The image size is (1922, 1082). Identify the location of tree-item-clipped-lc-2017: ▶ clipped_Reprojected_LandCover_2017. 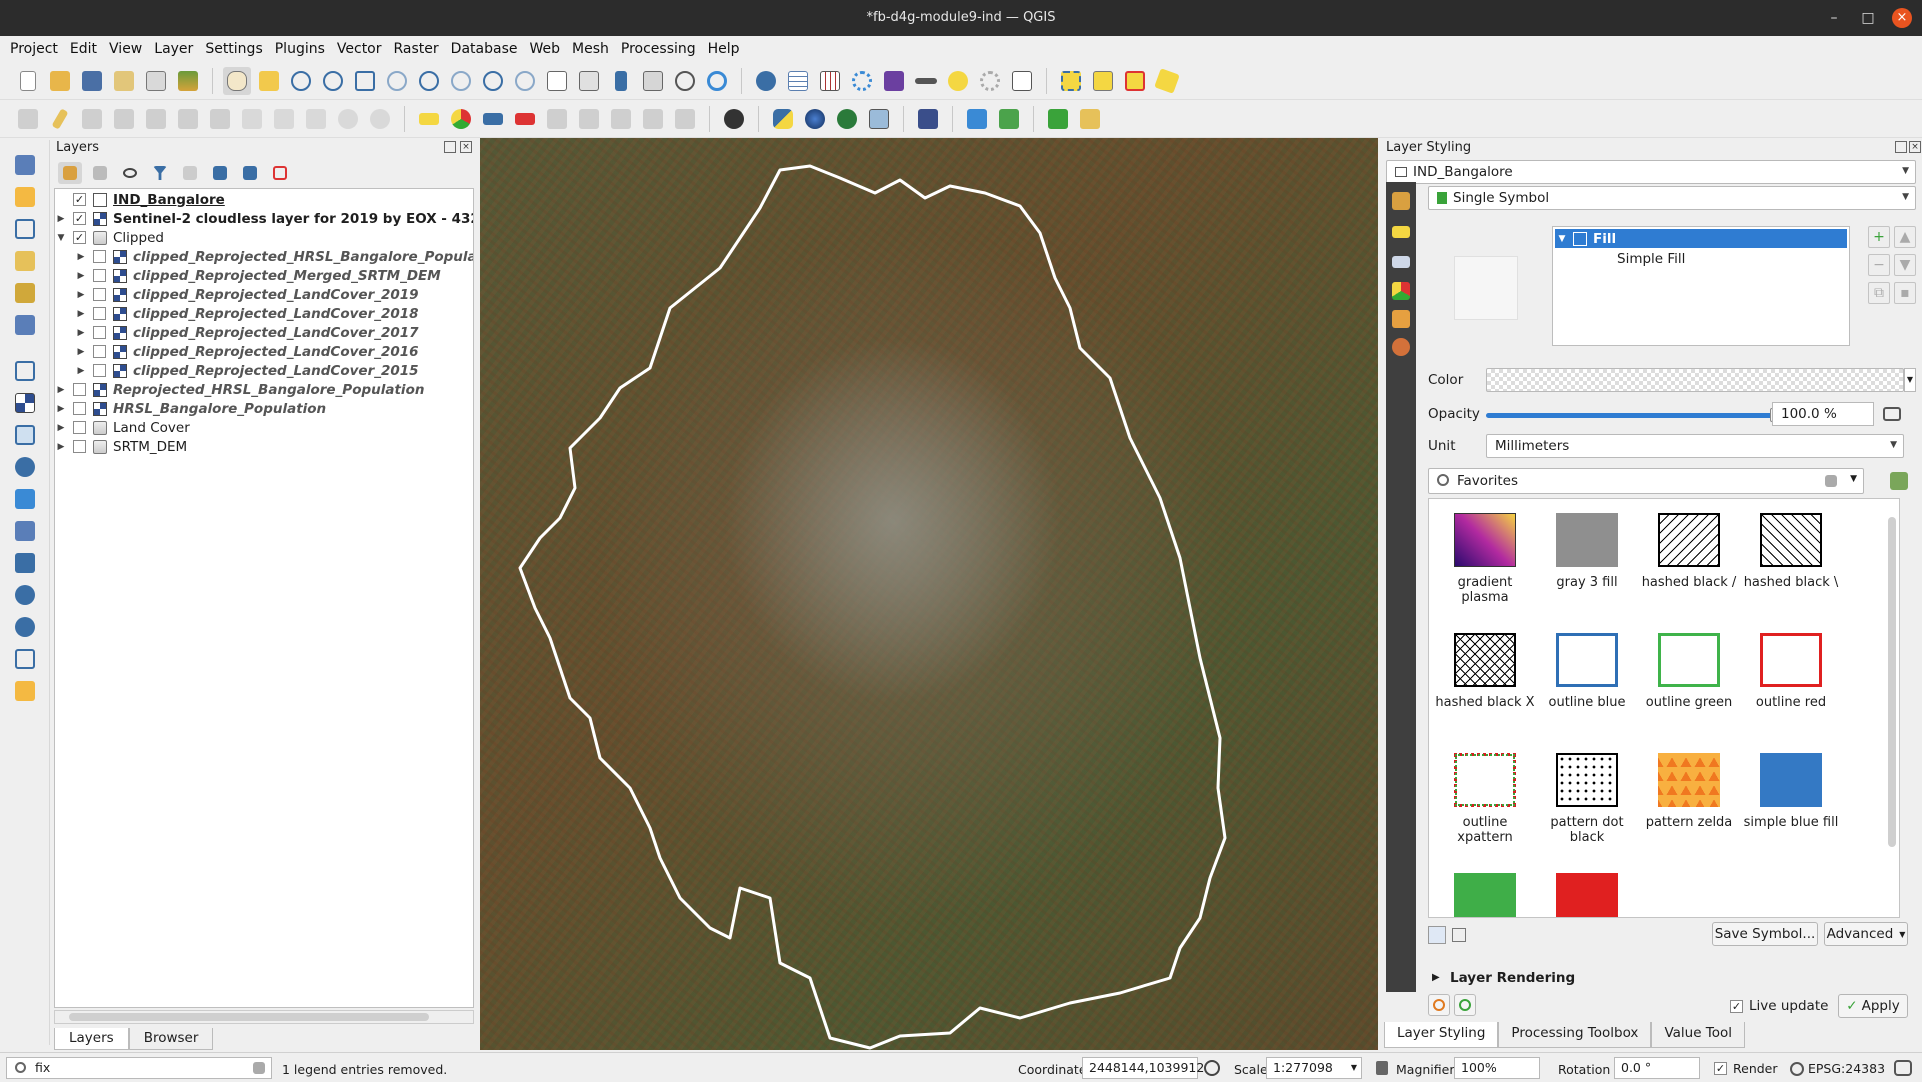
(247, 332).